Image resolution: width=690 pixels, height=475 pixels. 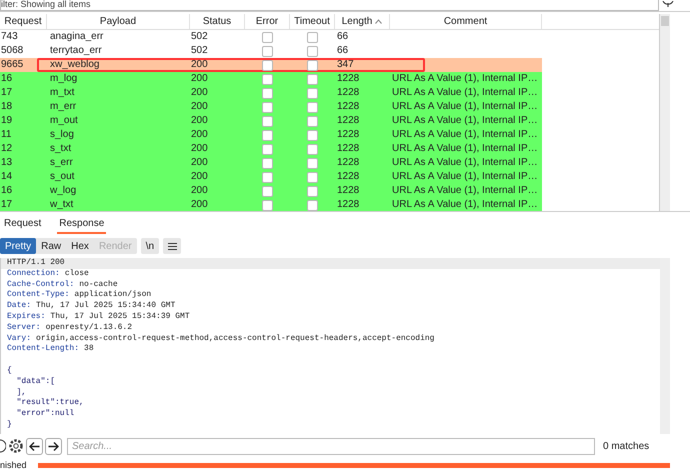 What do you see at coordinates (45, 413) in the screenshot?
I see `json-line: "error":null` at bounding box center [45, 413].